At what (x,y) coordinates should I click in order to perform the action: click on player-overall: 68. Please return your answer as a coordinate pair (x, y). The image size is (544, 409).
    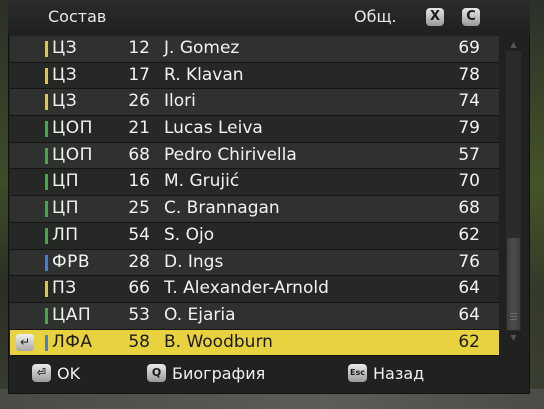
    Looking at the image, I should click on (469, 208).